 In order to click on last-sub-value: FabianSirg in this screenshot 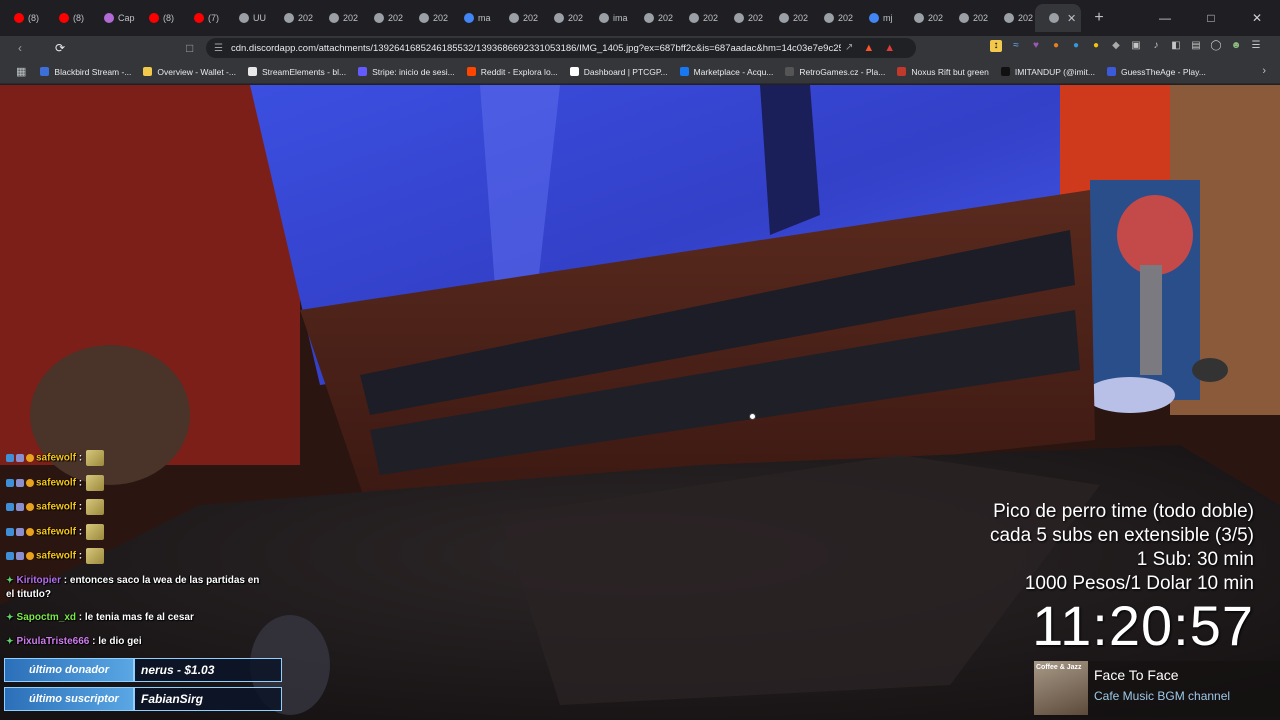, I will do `click(208, 699)`.